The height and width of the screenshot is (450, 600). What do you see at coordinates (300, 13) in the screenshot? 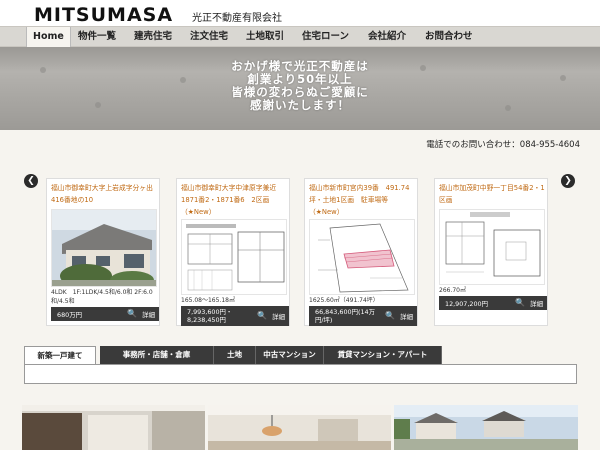
I see `site-header: MITSUMASA 光正不動産有限会社` at bounding box center [300, 13].